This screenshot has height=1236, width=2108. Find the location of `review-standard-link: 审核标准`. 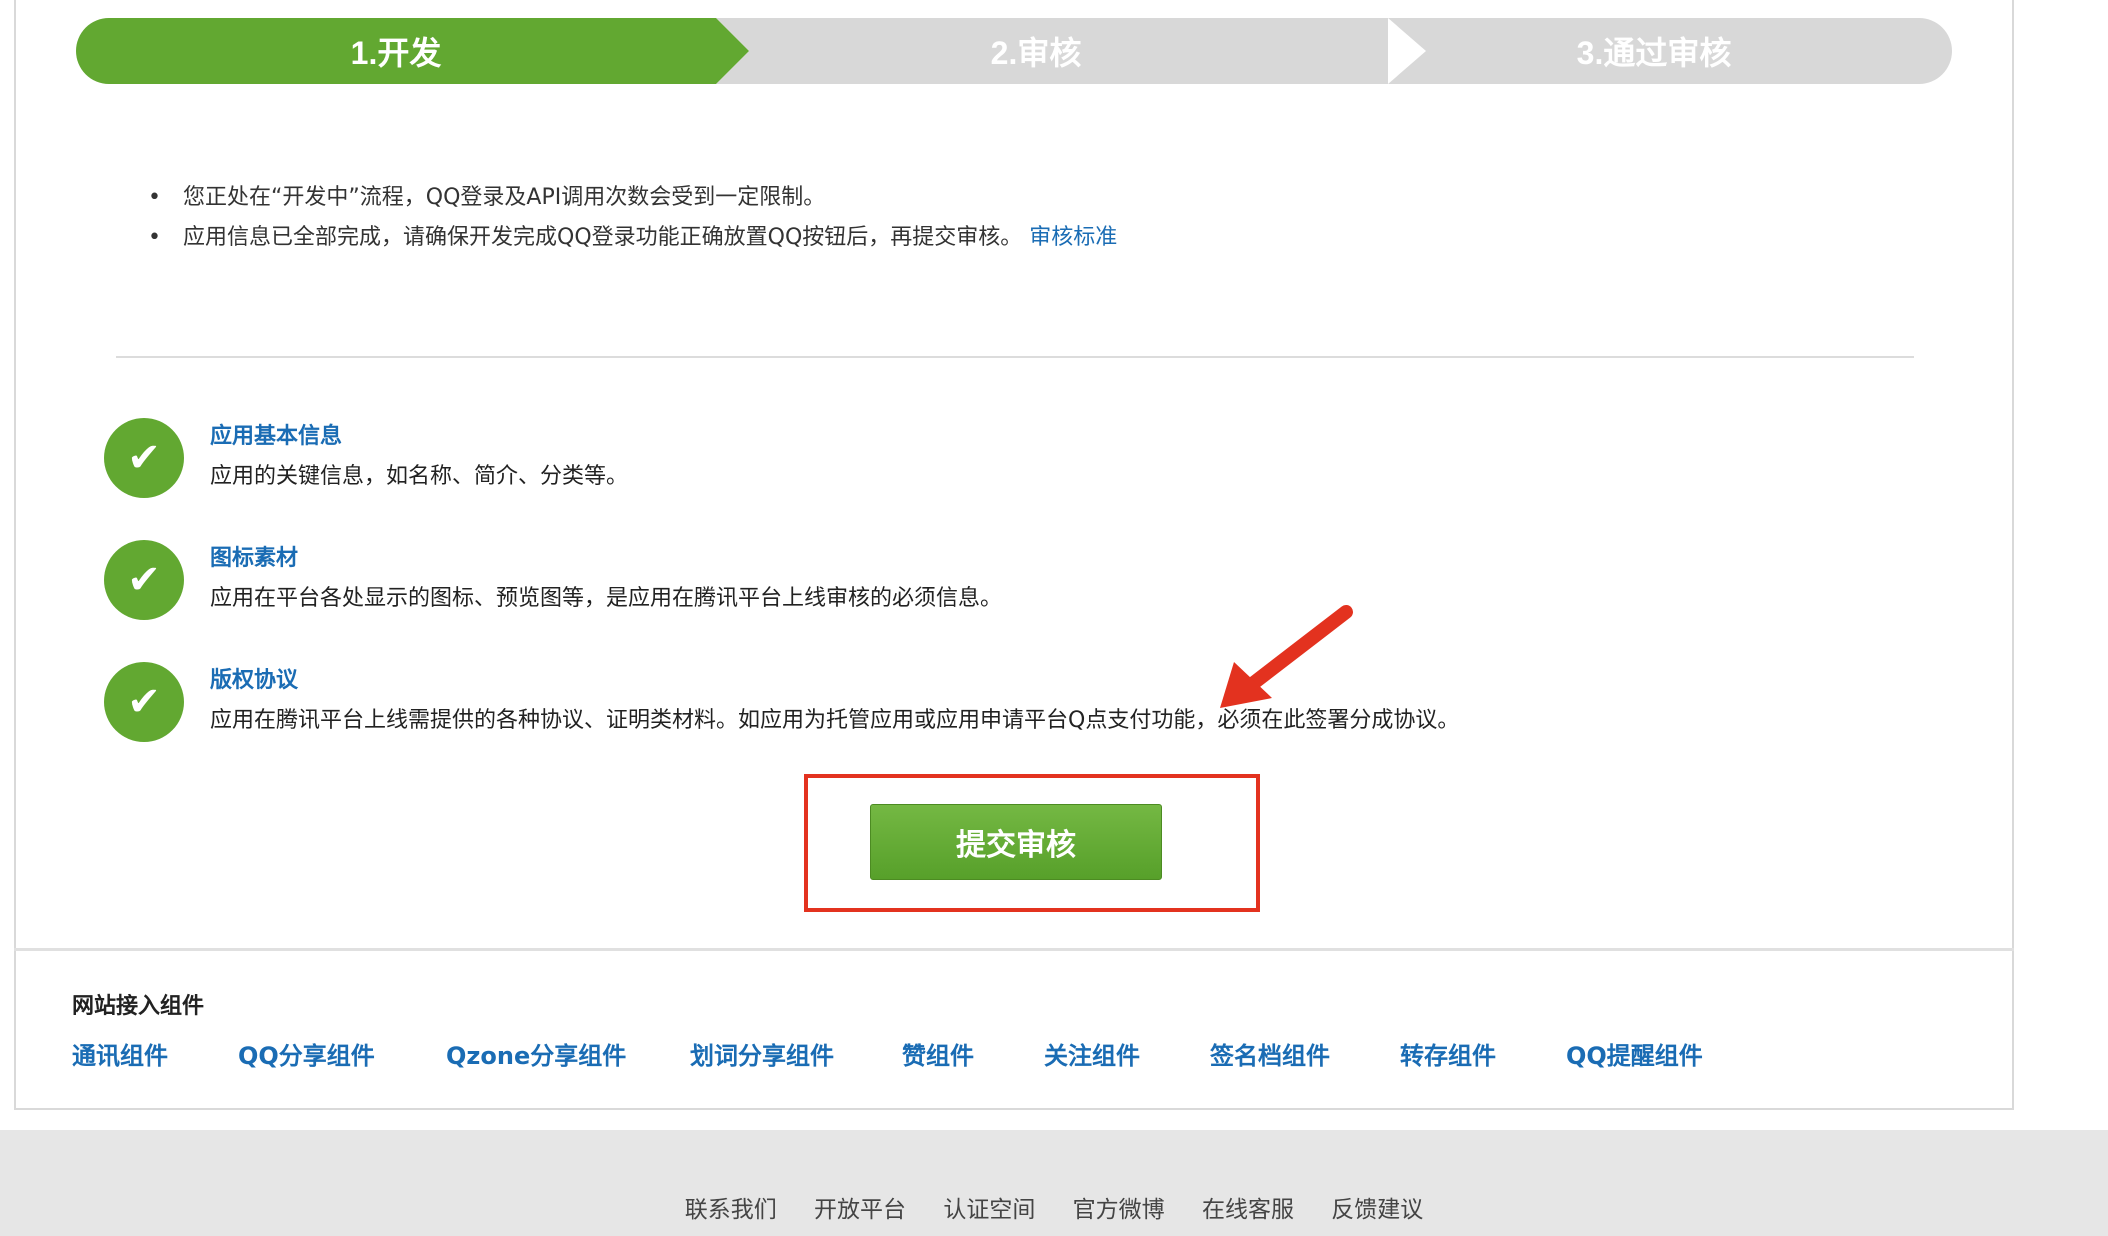

review-standard-link: 审核标准 is located at coordinates (1073, 237).